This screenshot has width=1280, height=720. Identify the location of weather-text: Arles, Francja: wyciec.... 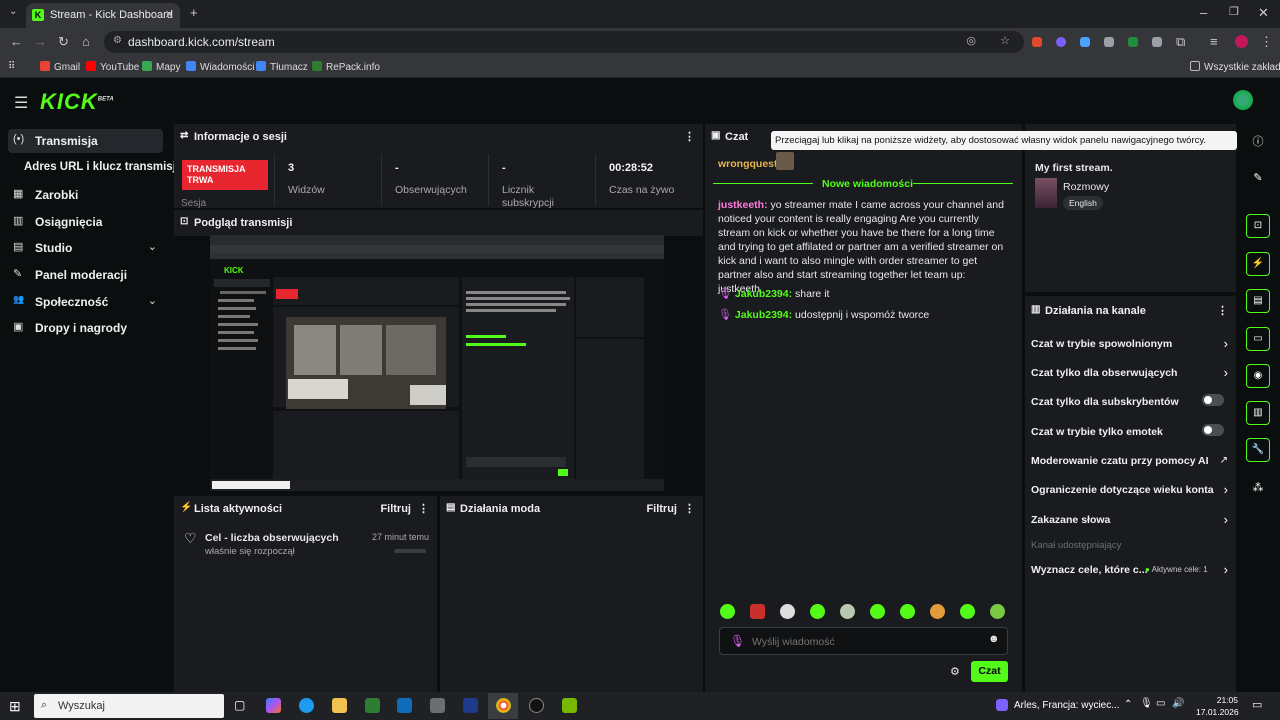
(1067, 705).